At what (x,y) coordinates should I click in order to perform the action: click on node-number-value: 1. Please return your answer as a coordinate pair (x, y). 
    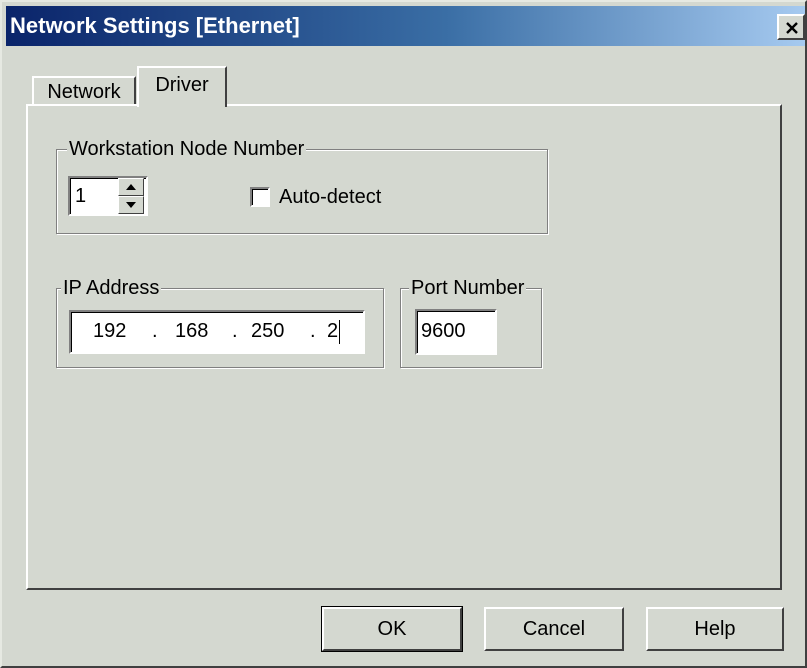
    Looking at the image, I should click on (81, 196).